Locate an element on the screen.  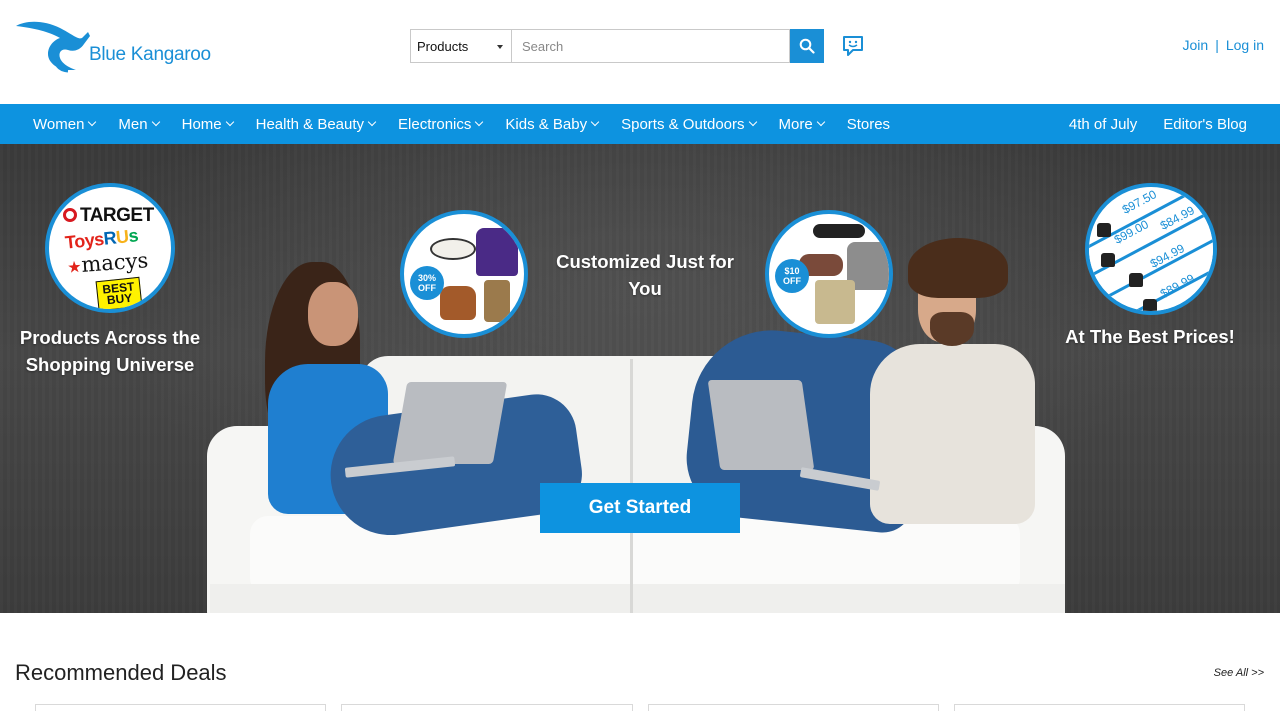
nav-item-men: Men is located at coordinates (139, 124).